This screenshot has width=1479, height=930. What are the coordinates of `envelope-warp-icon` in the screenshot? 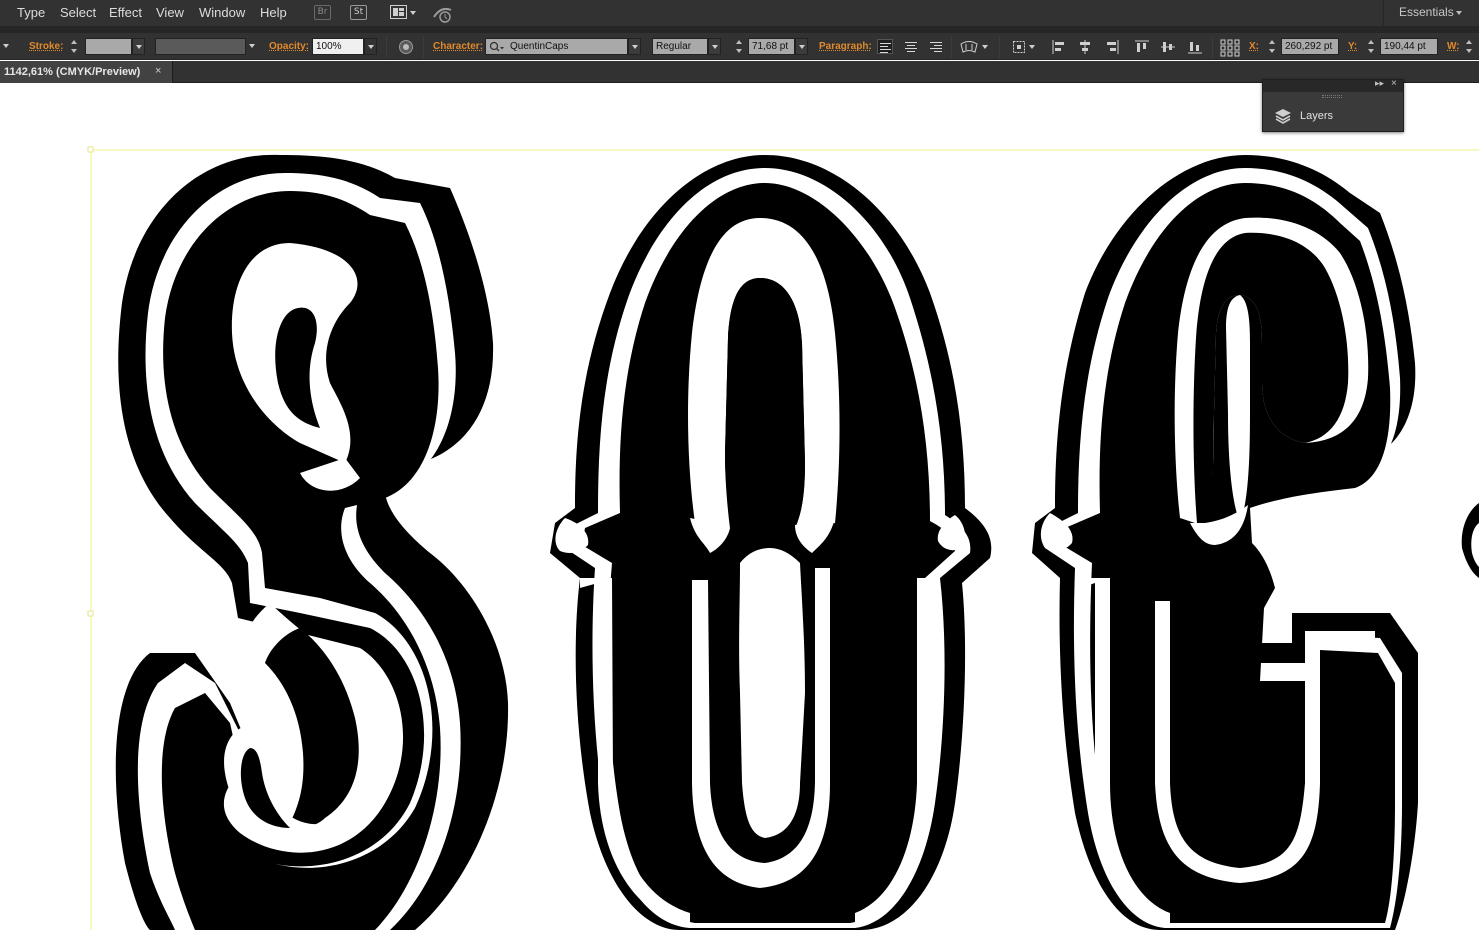 It's located at (974, 47).